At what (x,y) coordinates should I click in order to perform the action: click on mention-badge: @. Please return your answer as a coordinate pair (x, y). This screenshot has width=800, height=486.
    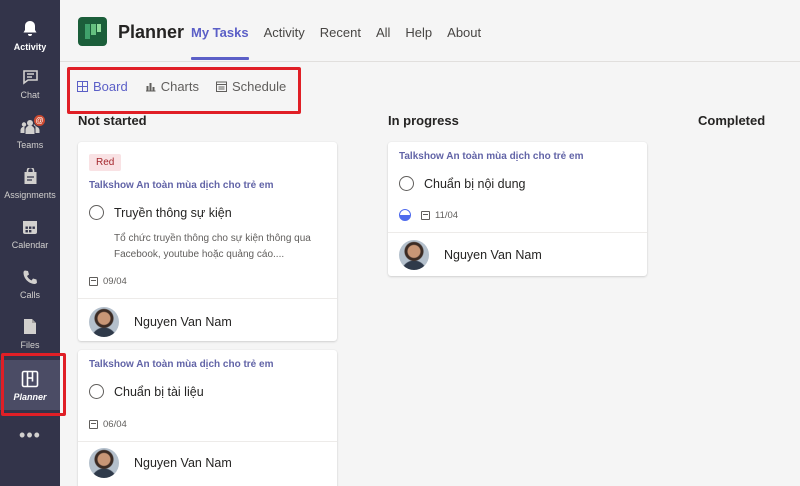
    Looking at the image, I should click on (39, 120).